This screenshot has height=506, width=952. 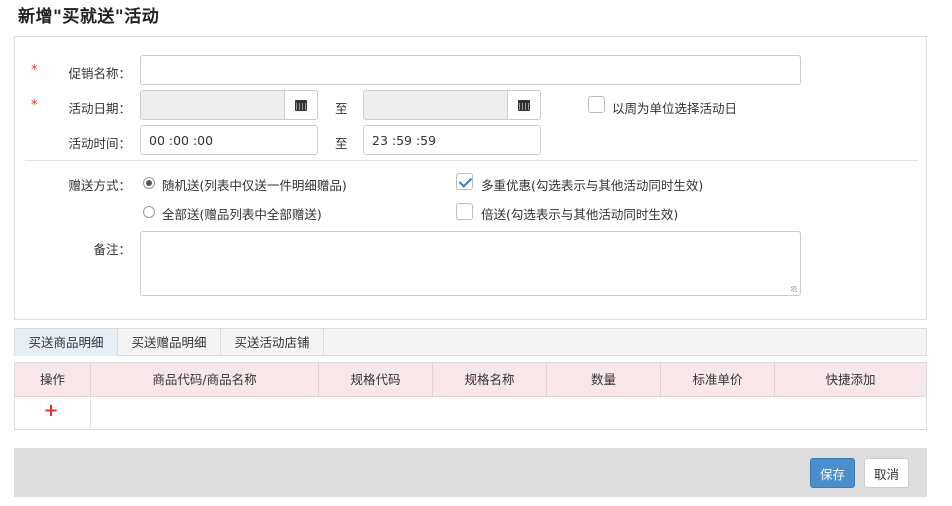 What do you see at coordinates (229, 140) in the screenshot?
I see `start-time-input` at bounding box center [229, 140].